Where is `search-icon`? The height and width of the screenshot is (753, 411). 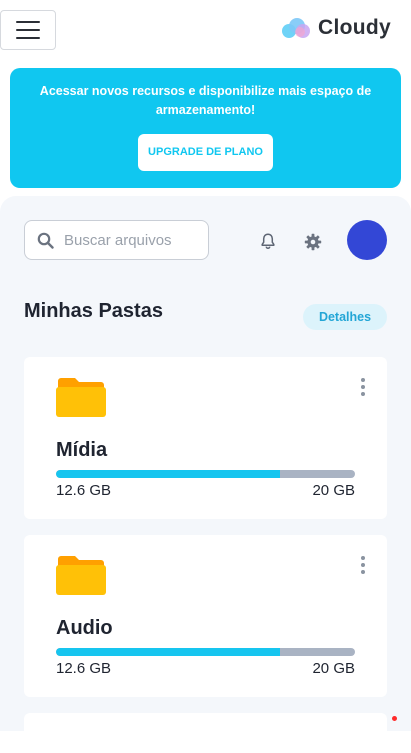 search-icon is located at coordinates (45, 240).